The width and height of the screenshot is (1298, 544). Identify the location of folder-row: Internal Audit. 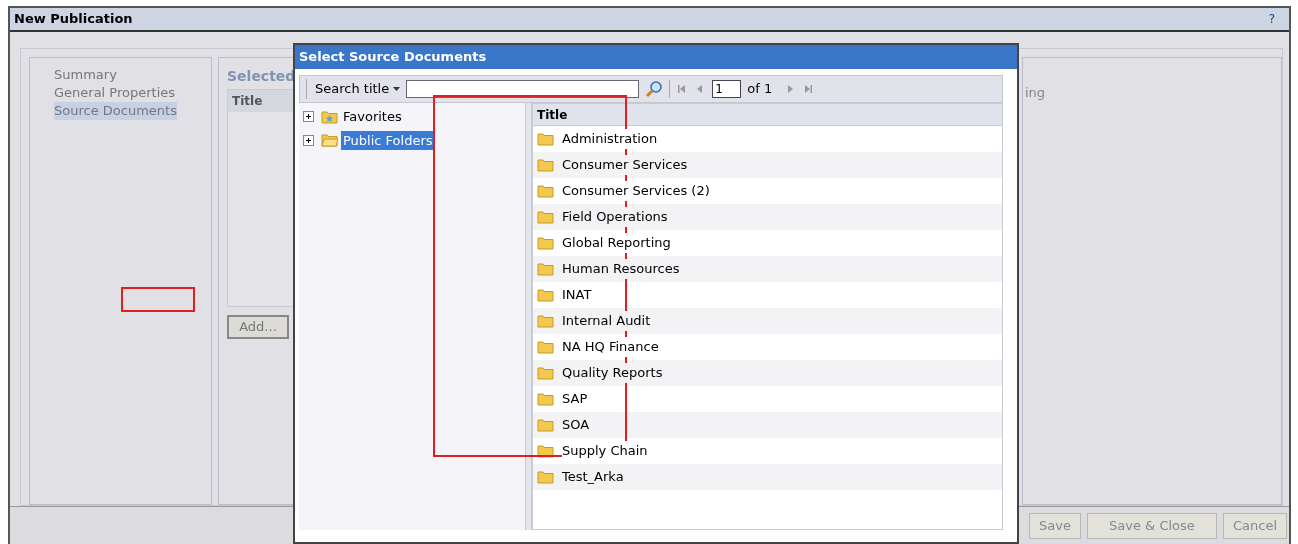
(767, 321).